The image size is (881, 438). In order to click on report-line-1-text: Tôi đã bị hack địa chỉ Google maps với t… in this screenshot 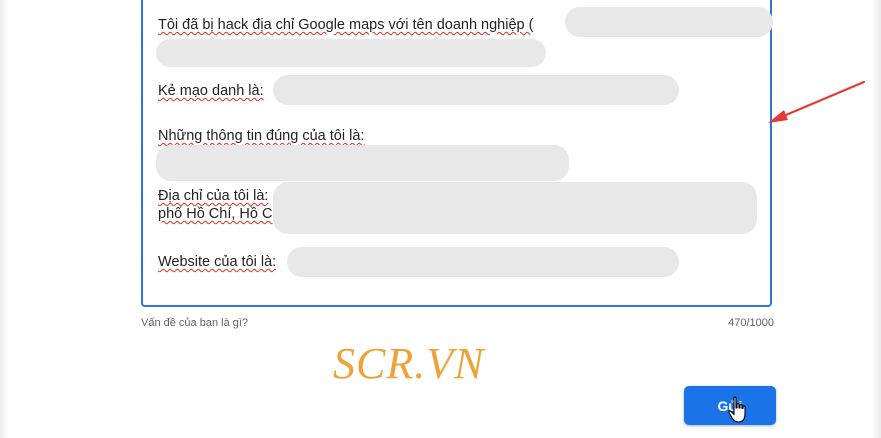, I will do `click(346, 25)`.